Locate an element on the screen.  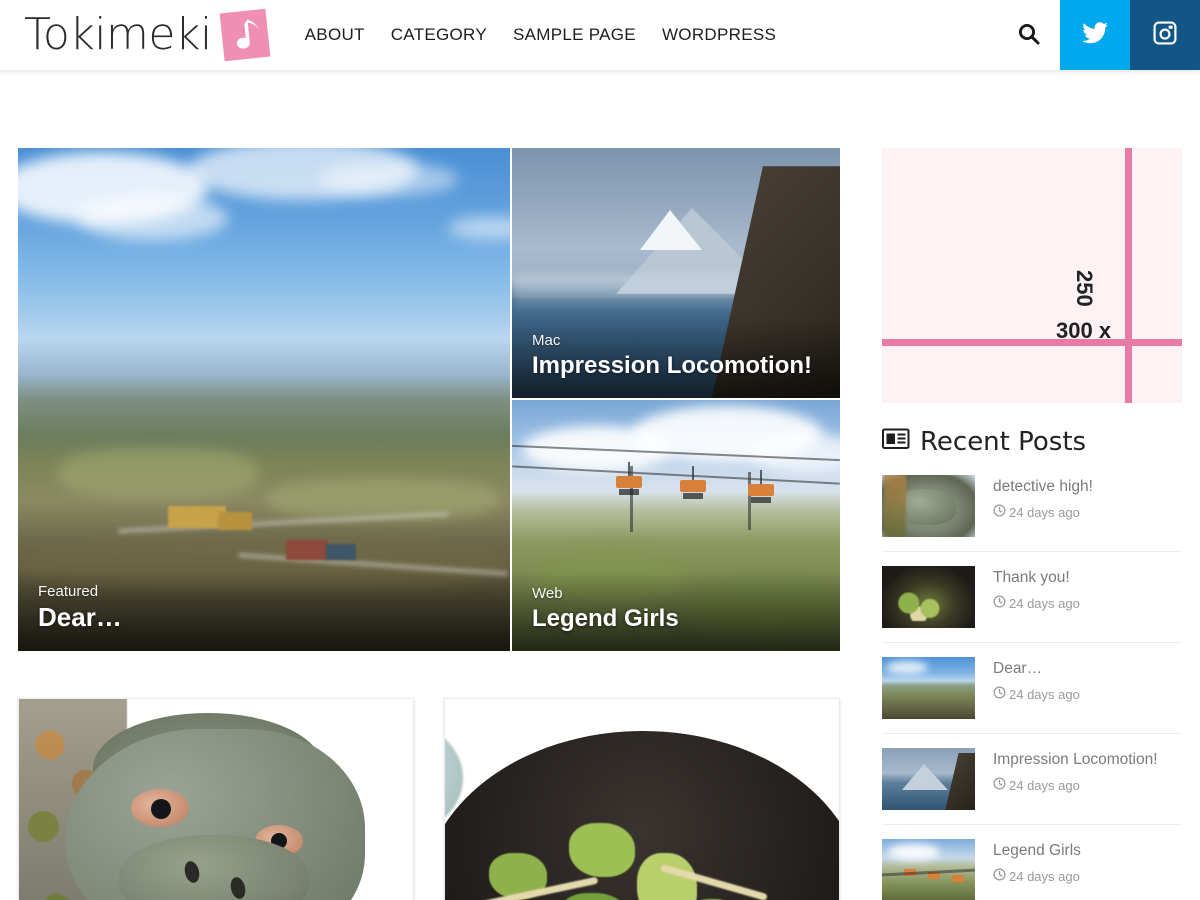
list-item: detective high! 24 days ago is located at coordinates (1032, 510).